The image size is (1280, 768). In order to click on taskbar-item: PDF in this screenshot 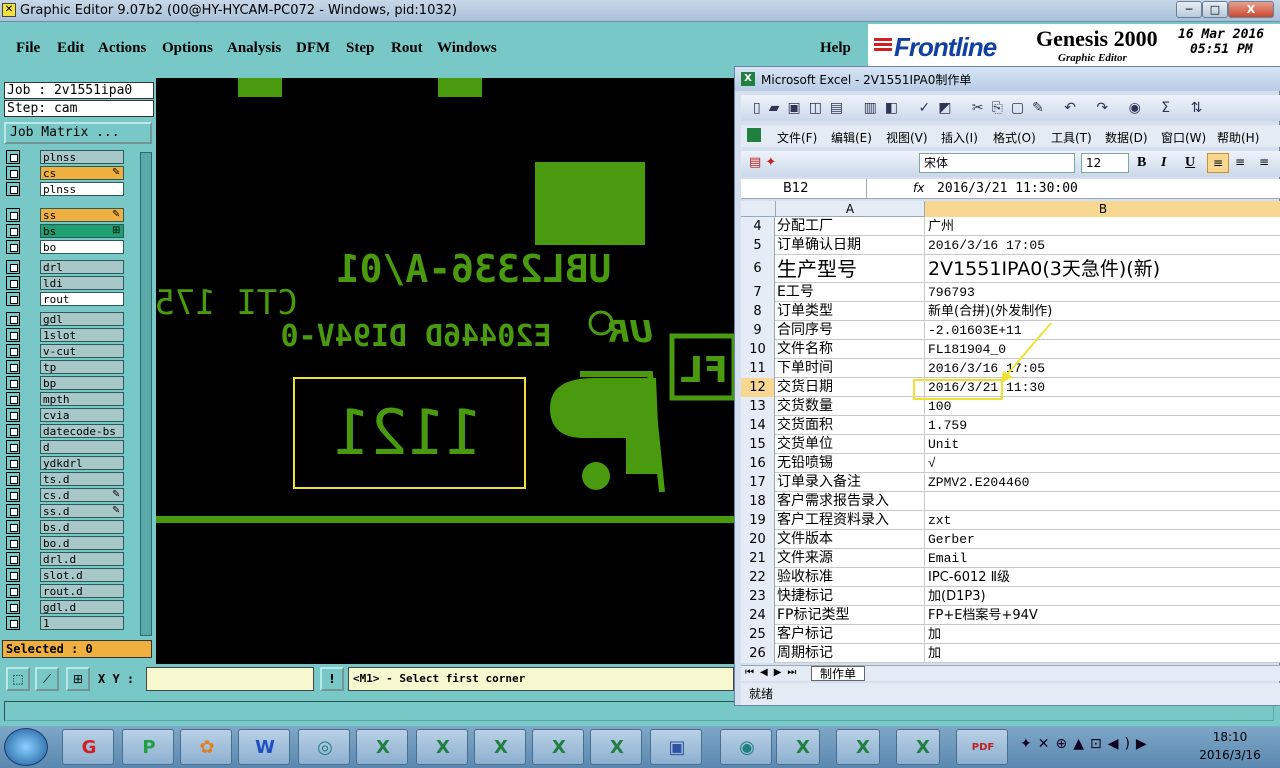, I will do `click(982, 747)`.